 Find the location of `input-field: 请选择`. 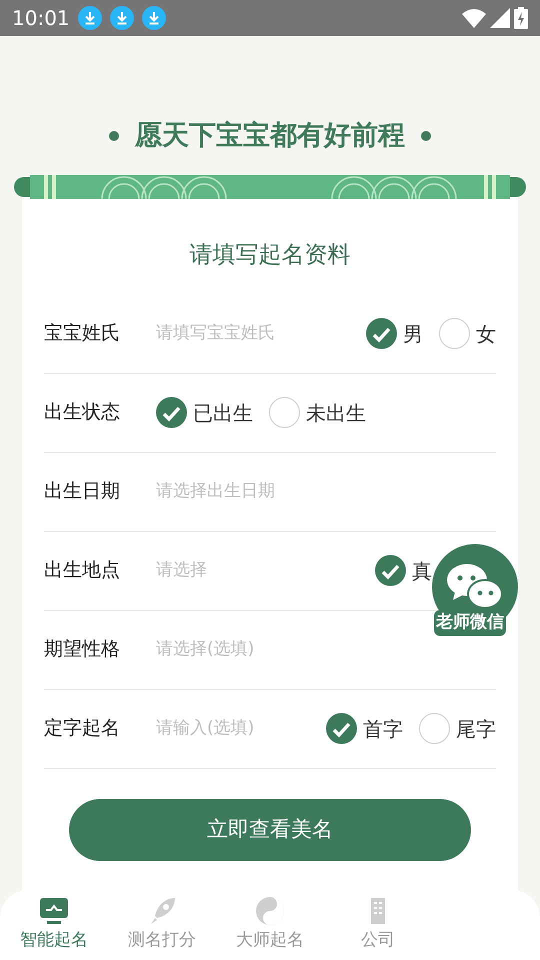

input-field: 请选择 is located at coordinates (265, 571).